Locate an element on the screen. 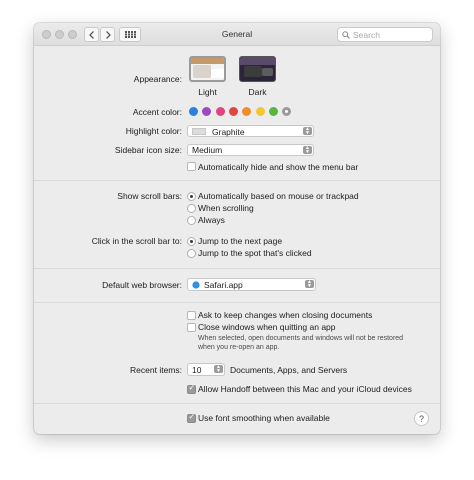 Image resolution: width=474 pixels, height=480 pixels. accent-color-label: Accent color: is located at coordinates (157, 112).